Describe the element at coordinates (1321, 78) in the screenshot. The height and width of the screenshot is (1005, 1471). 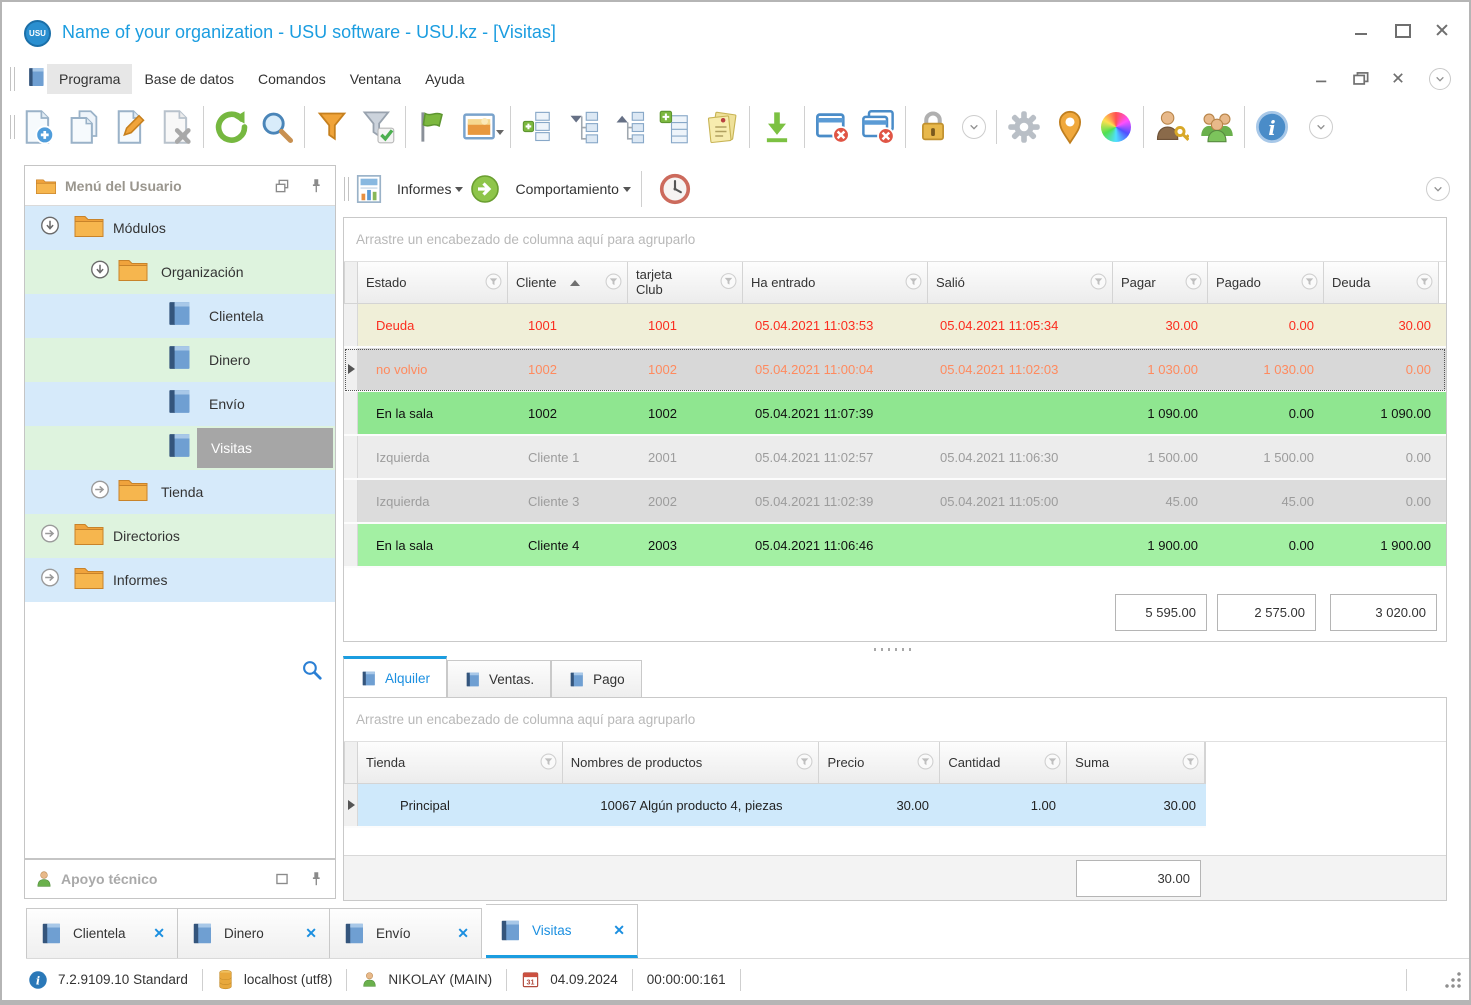
I see `mdi-minimize-button` at that location.